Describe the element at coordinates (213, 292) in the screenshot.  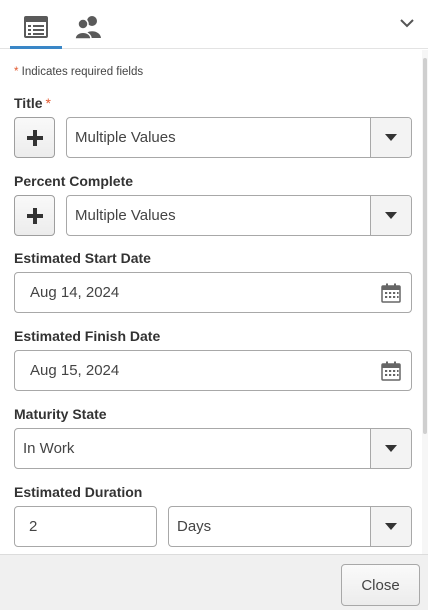
I see `start-date-field: Aug 14, 2024` at that location.